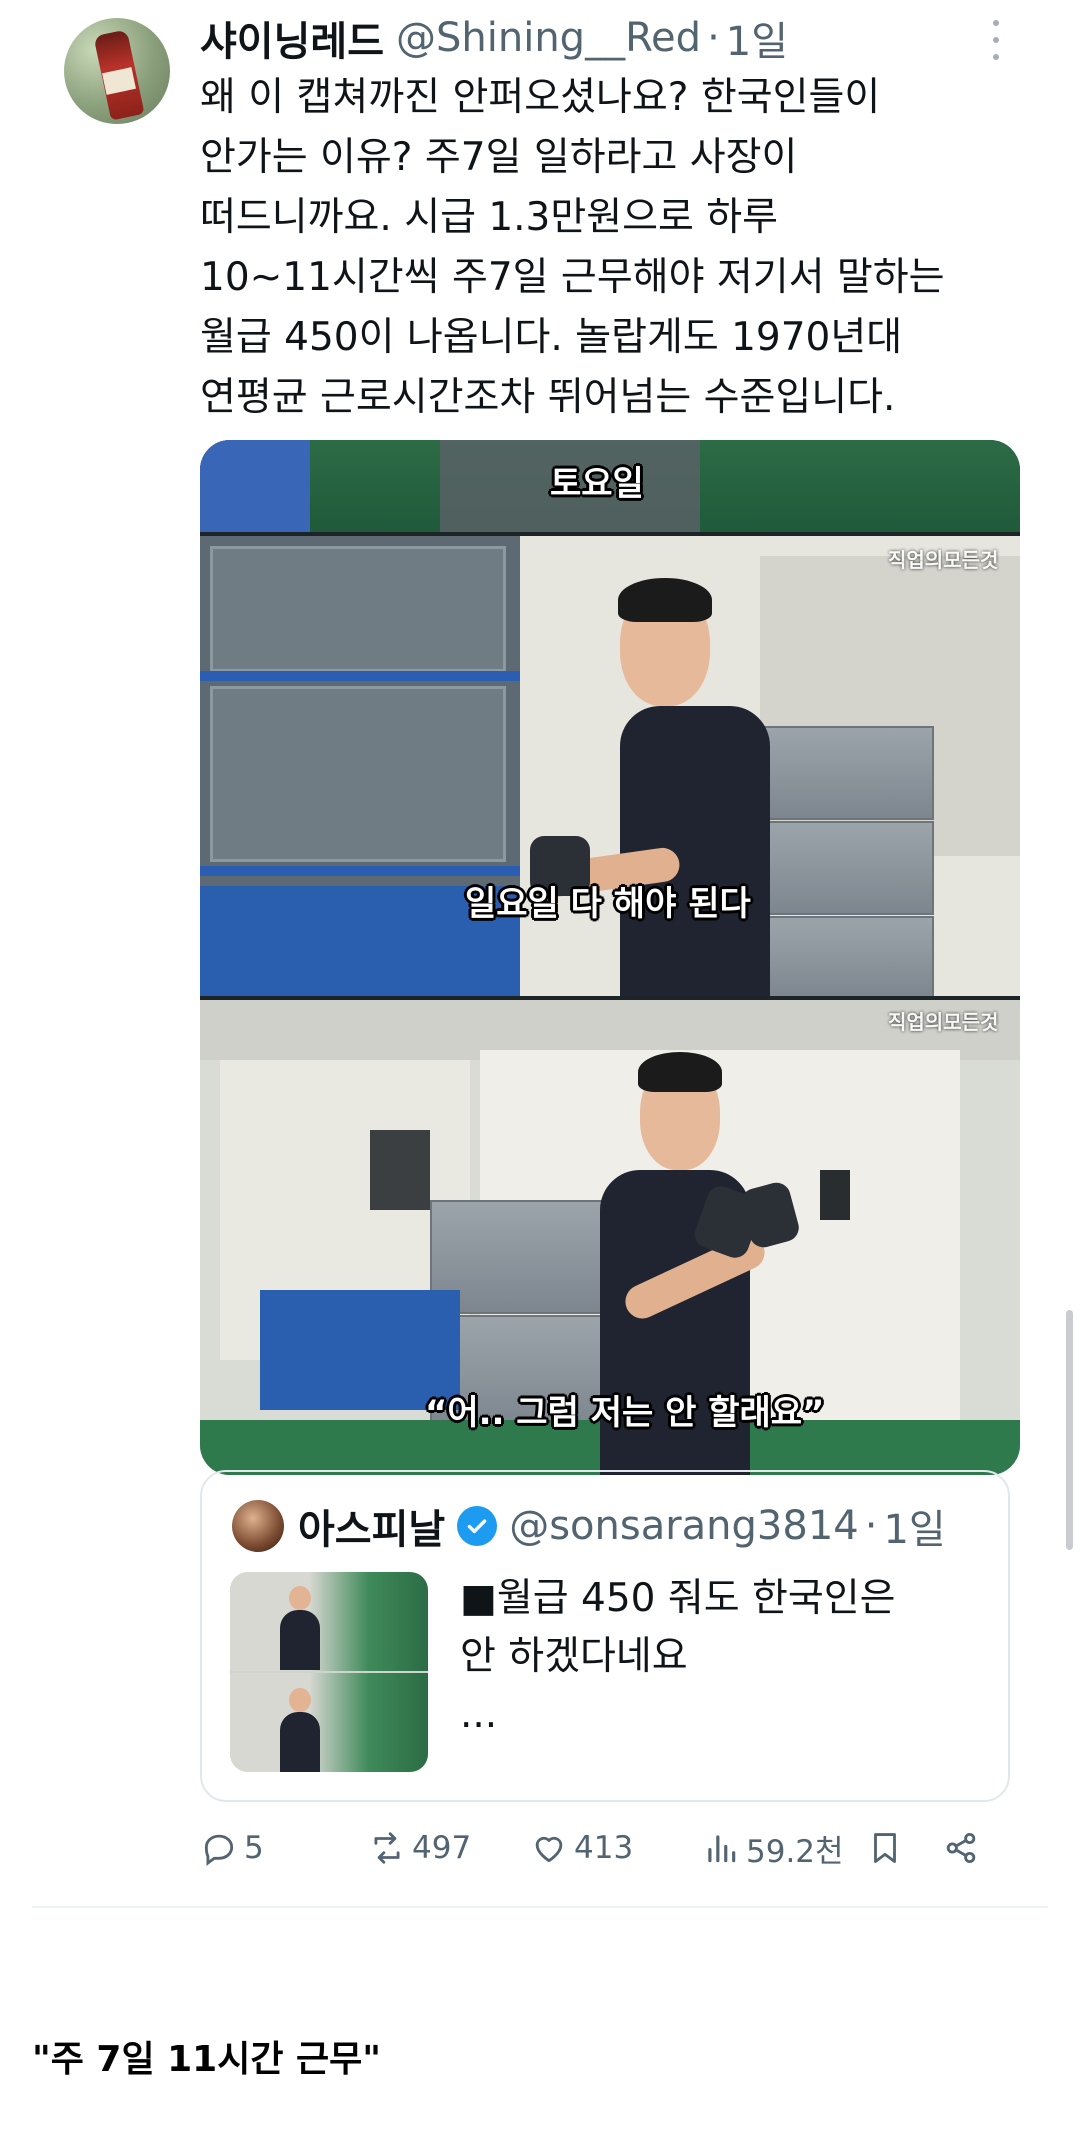  Describe the element at coordinates (551, 337) in the screenshot. I see `tweet-text-line: 월급 450이 나옵니다. 놀랍게도 1970년대` at that location.